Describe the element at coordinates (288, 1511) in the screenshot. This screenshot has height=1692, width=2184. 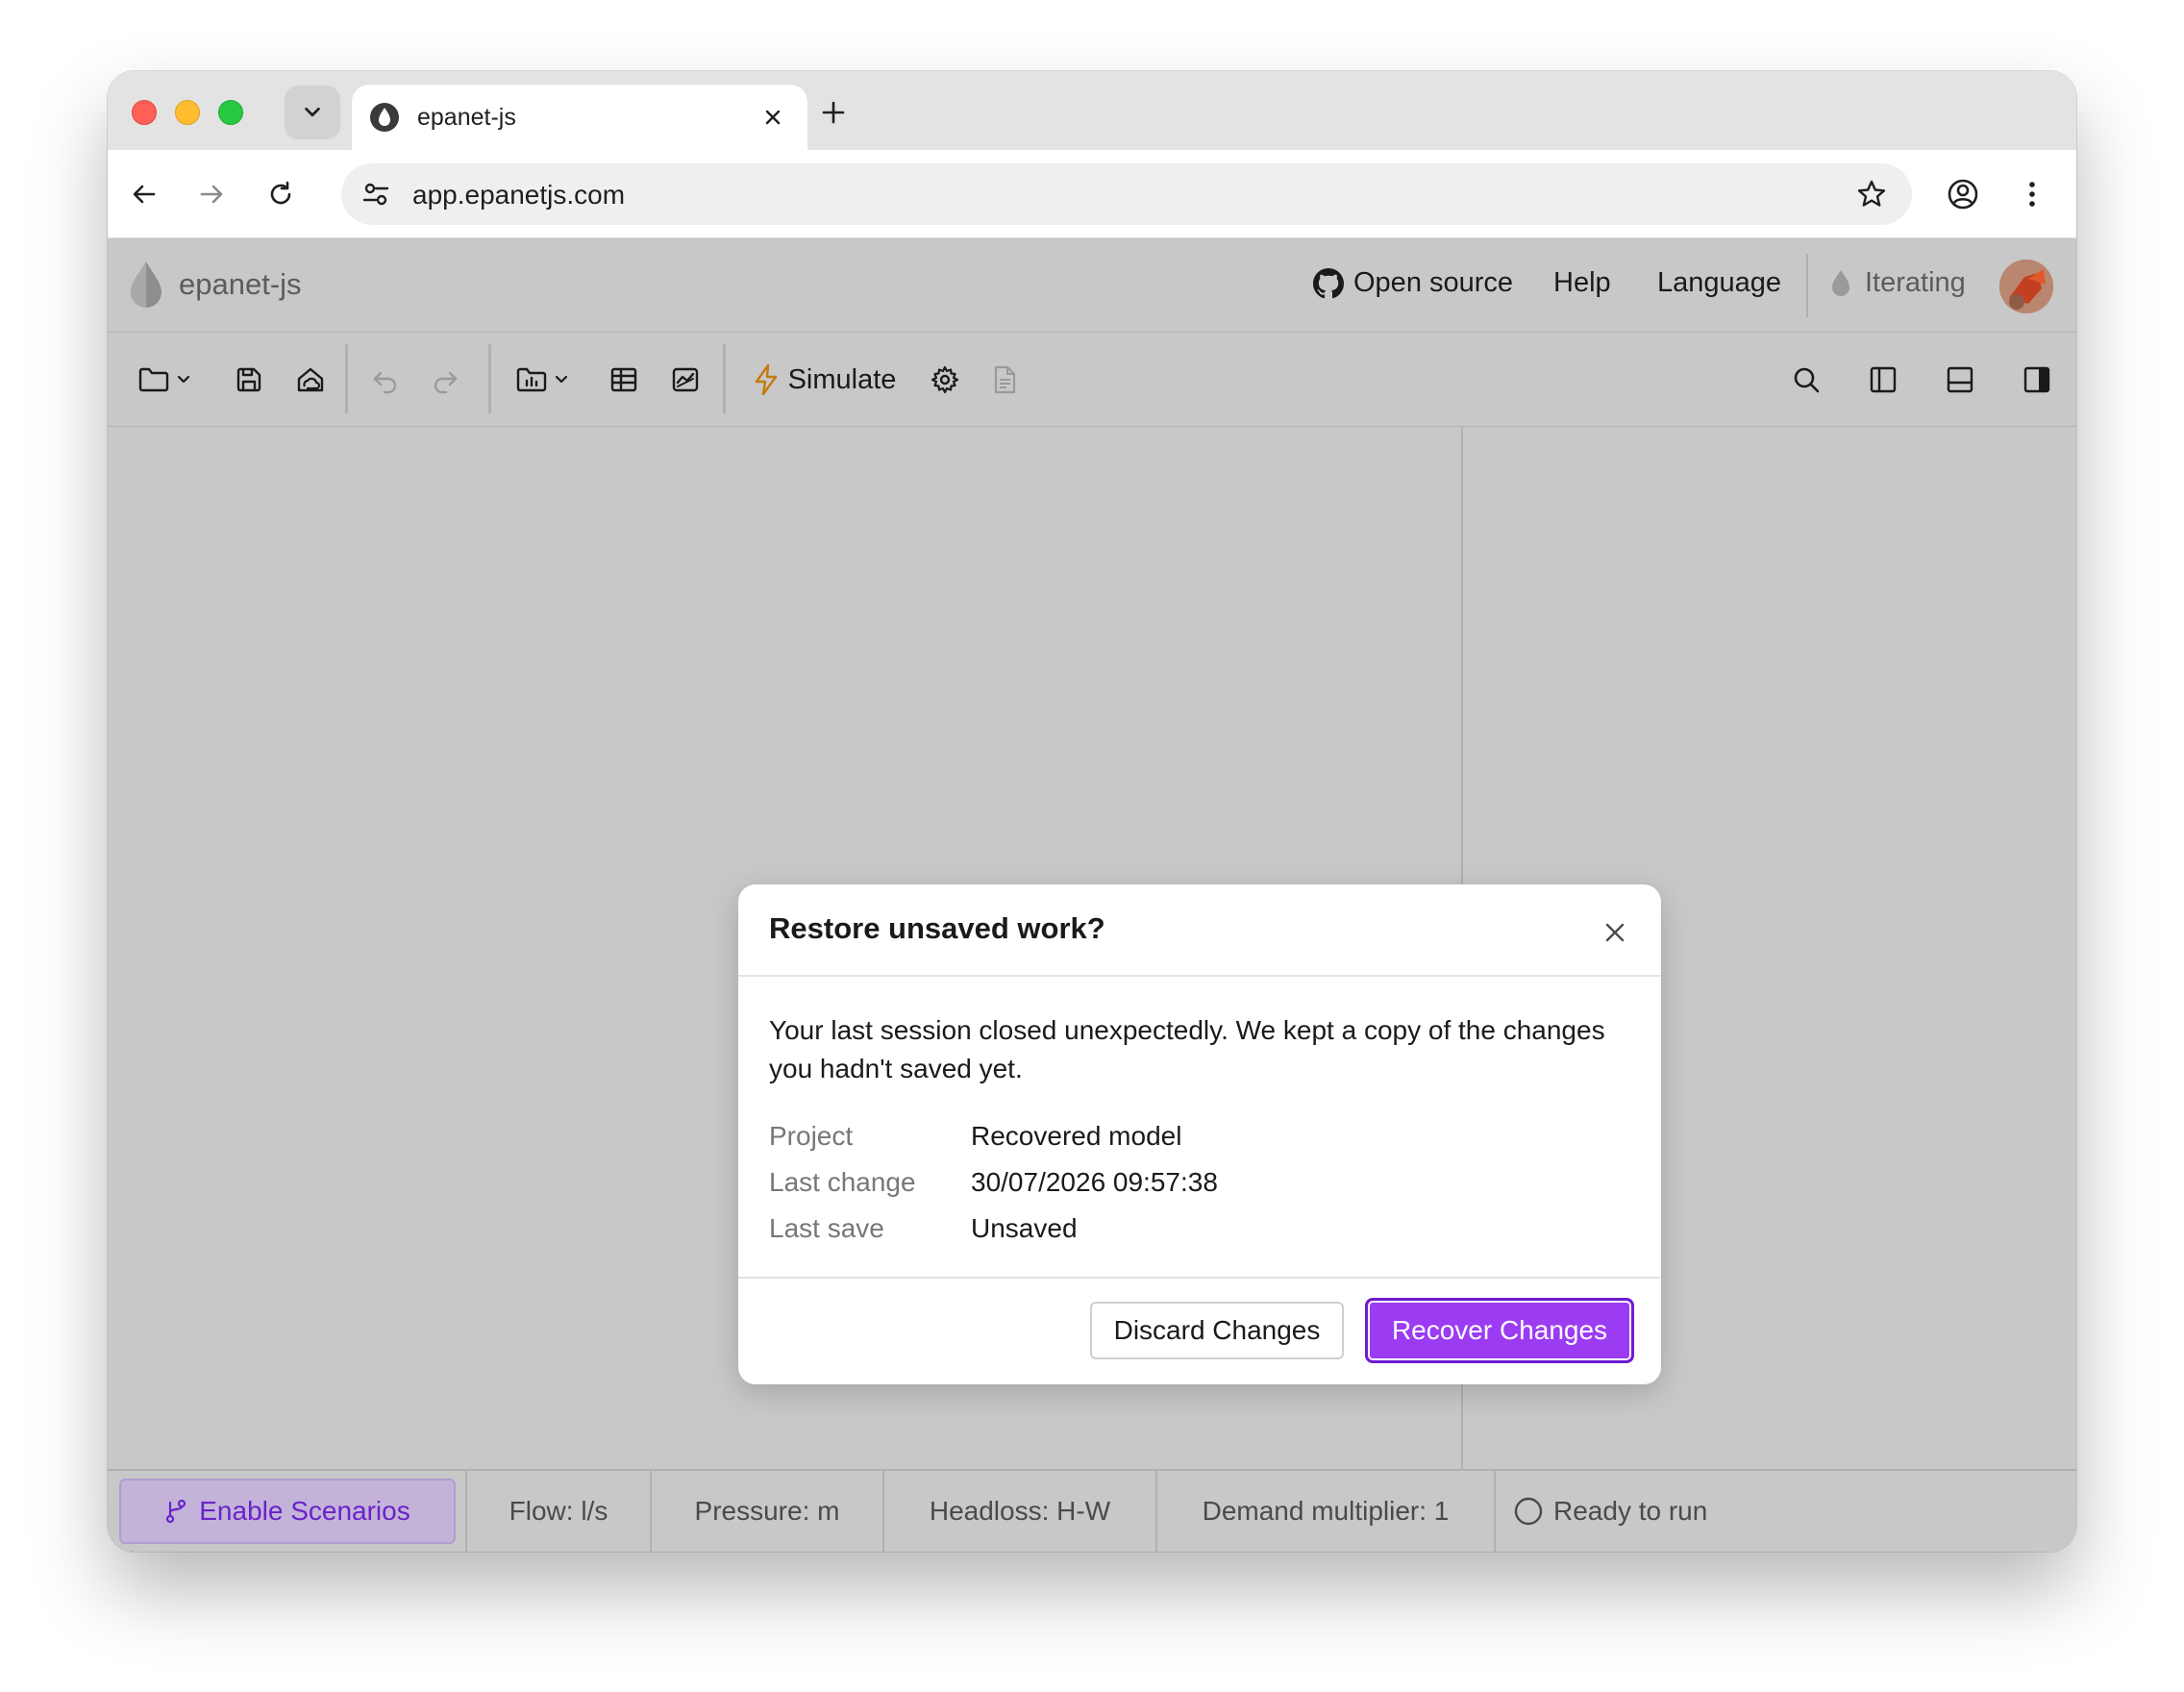
I see `enable-scenarios-button: Enable Scenarios` at that location.